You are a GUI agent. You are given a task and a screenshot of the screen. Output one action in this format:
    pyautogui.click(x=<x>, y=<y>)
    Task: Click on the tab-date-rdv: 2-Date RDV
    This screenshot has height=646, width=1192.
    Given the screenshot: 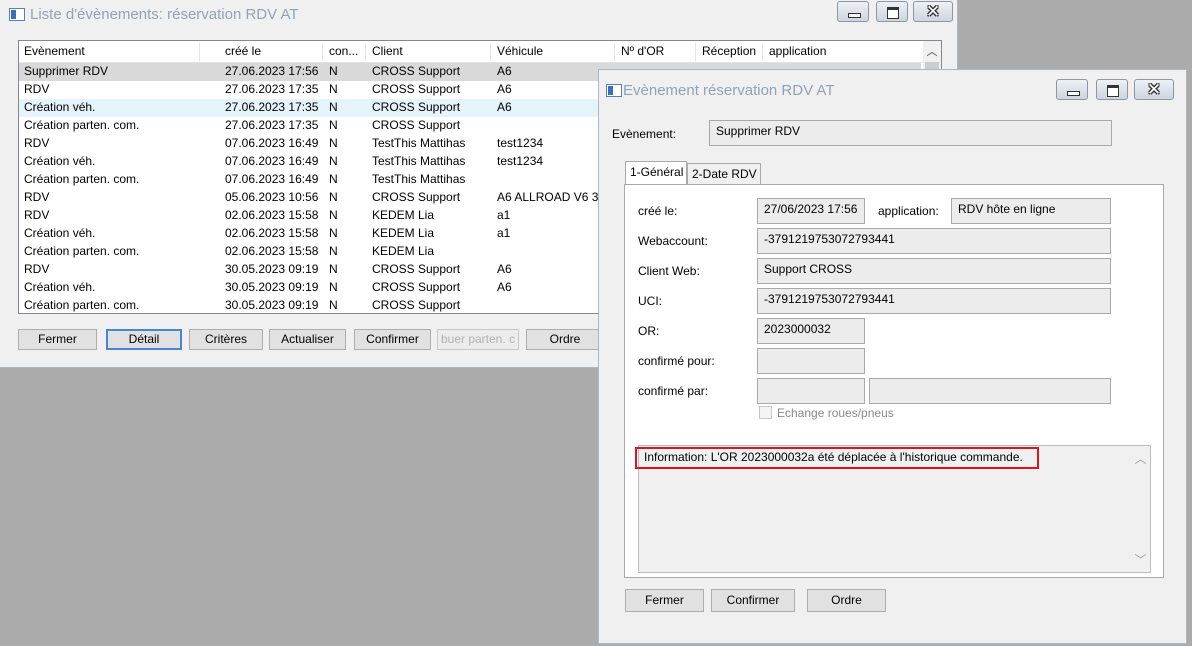 What is the action you would take?
    pyautogui.click(x=724, y=174)
    